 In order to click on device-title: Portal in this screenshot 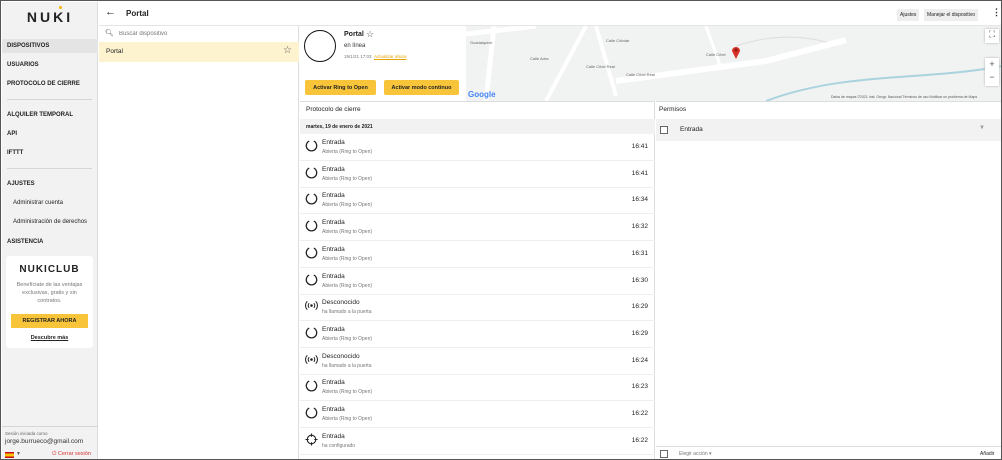, I will do `click(354, 34)`.